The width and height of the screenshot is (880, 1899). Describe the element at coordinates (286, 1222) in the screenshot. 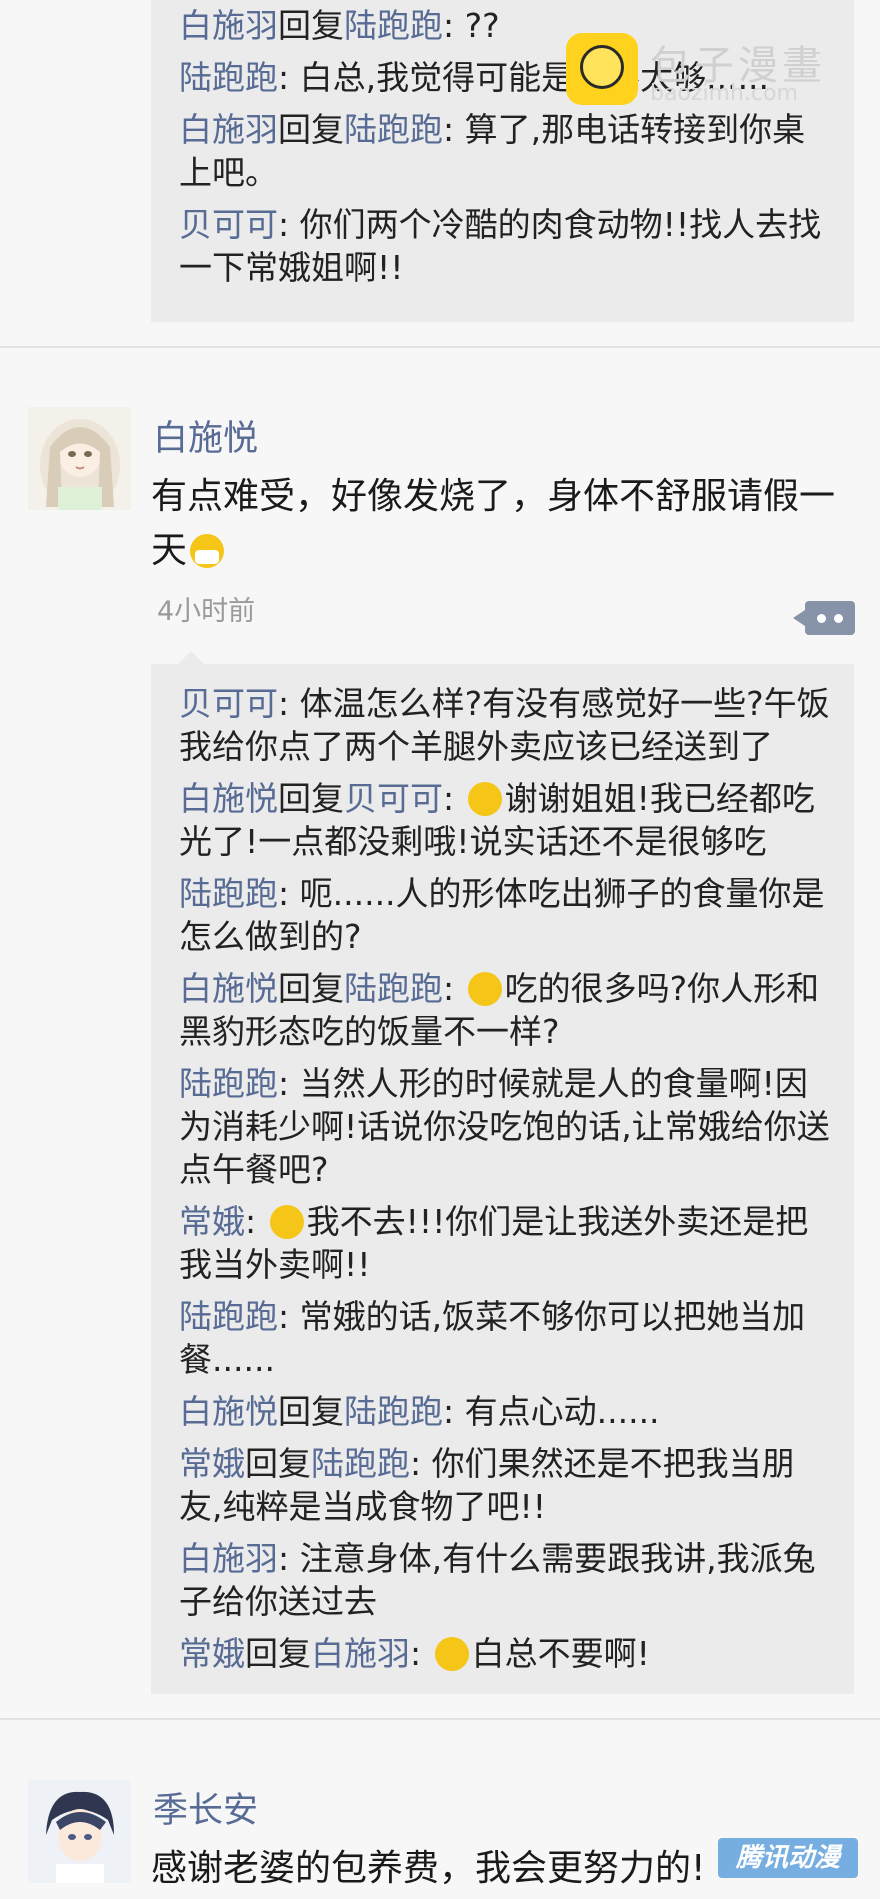

I see `cry-emoji-icon` at that location.